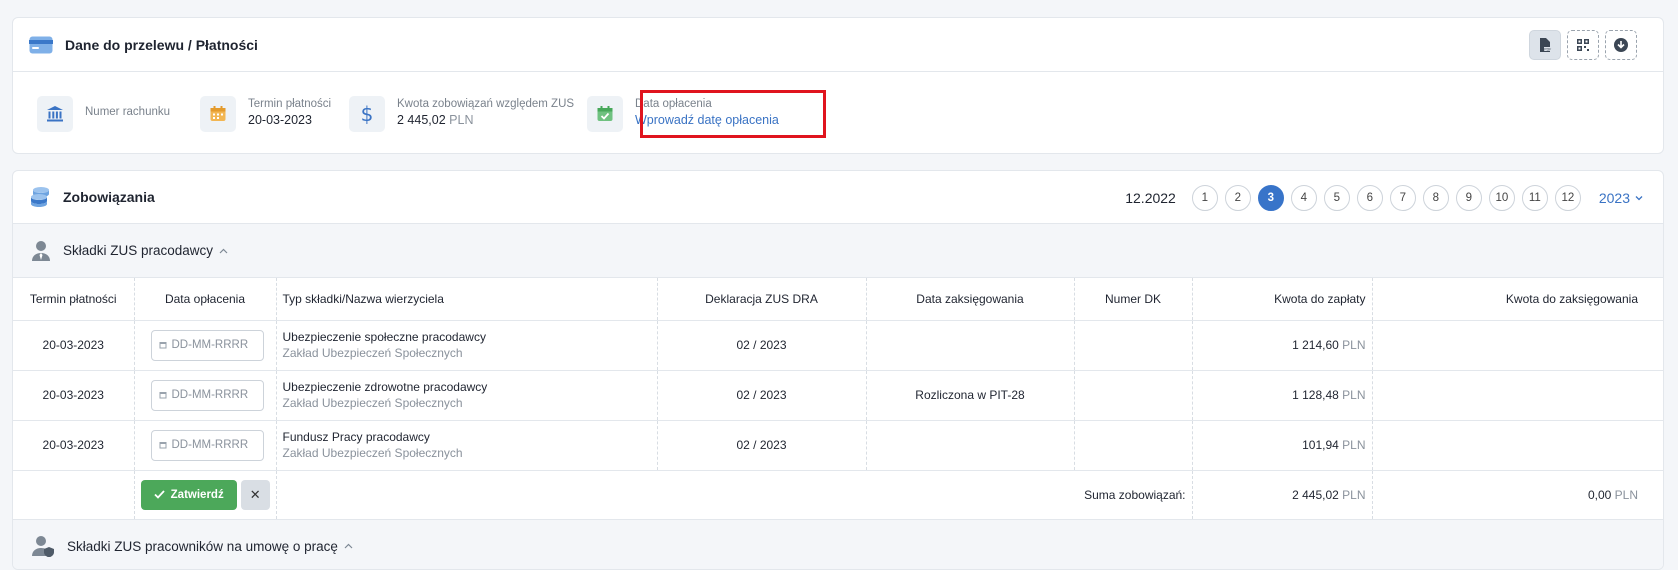 This screenshot has height=570, width=1678. What do you see at coordinates (138, 250) in the screenshot?
I see `section-employer-title: Składki ZUS pracodawcy` at bounding box center [138, 250].